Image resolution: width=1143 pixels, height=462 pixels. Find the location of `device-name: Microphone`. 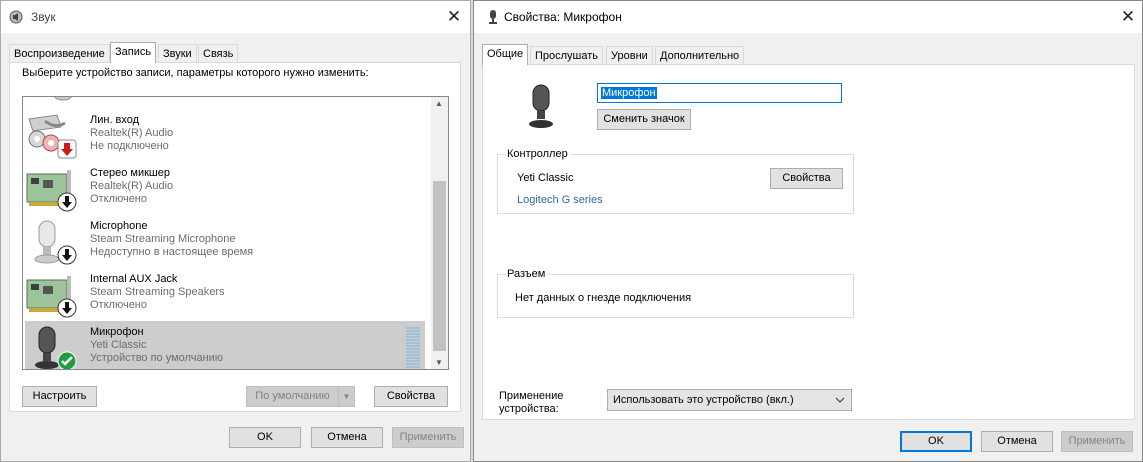

device-name: Microphone is located at coordinates (119, 226).